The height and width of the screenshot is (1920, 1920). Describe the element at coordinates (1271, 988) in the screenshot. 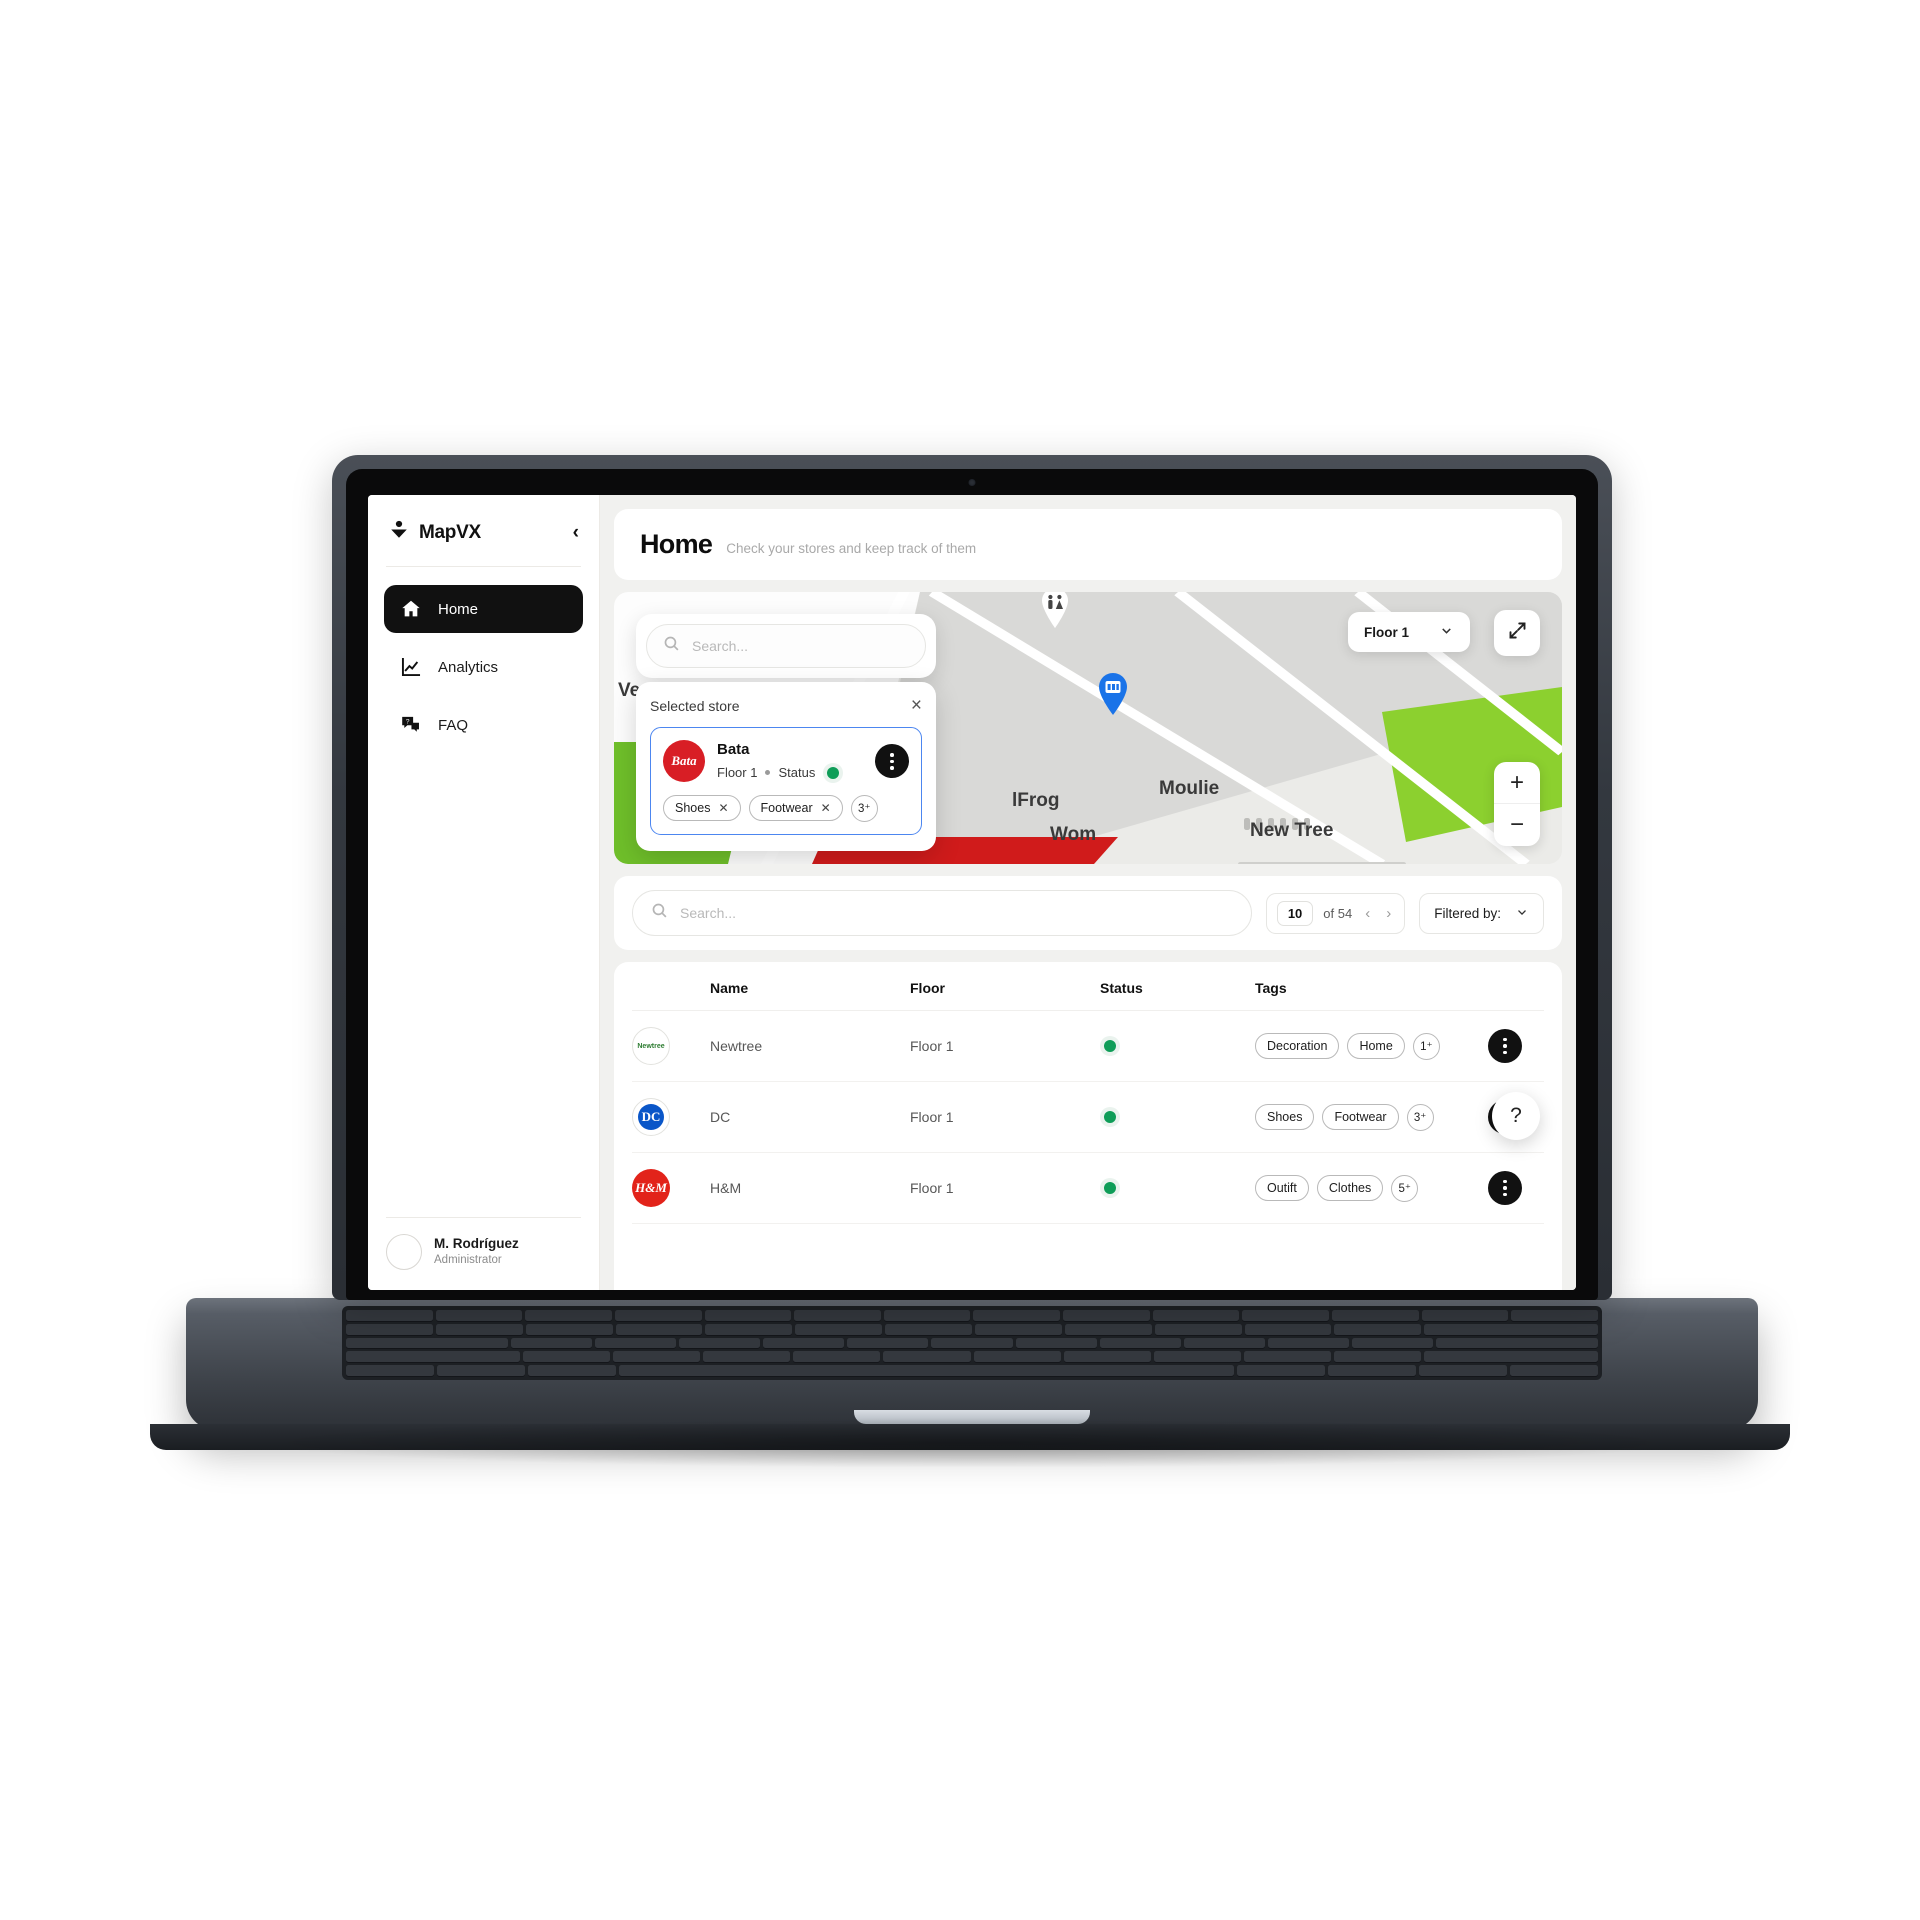

I see `column-header-tags: Tags` at that location.